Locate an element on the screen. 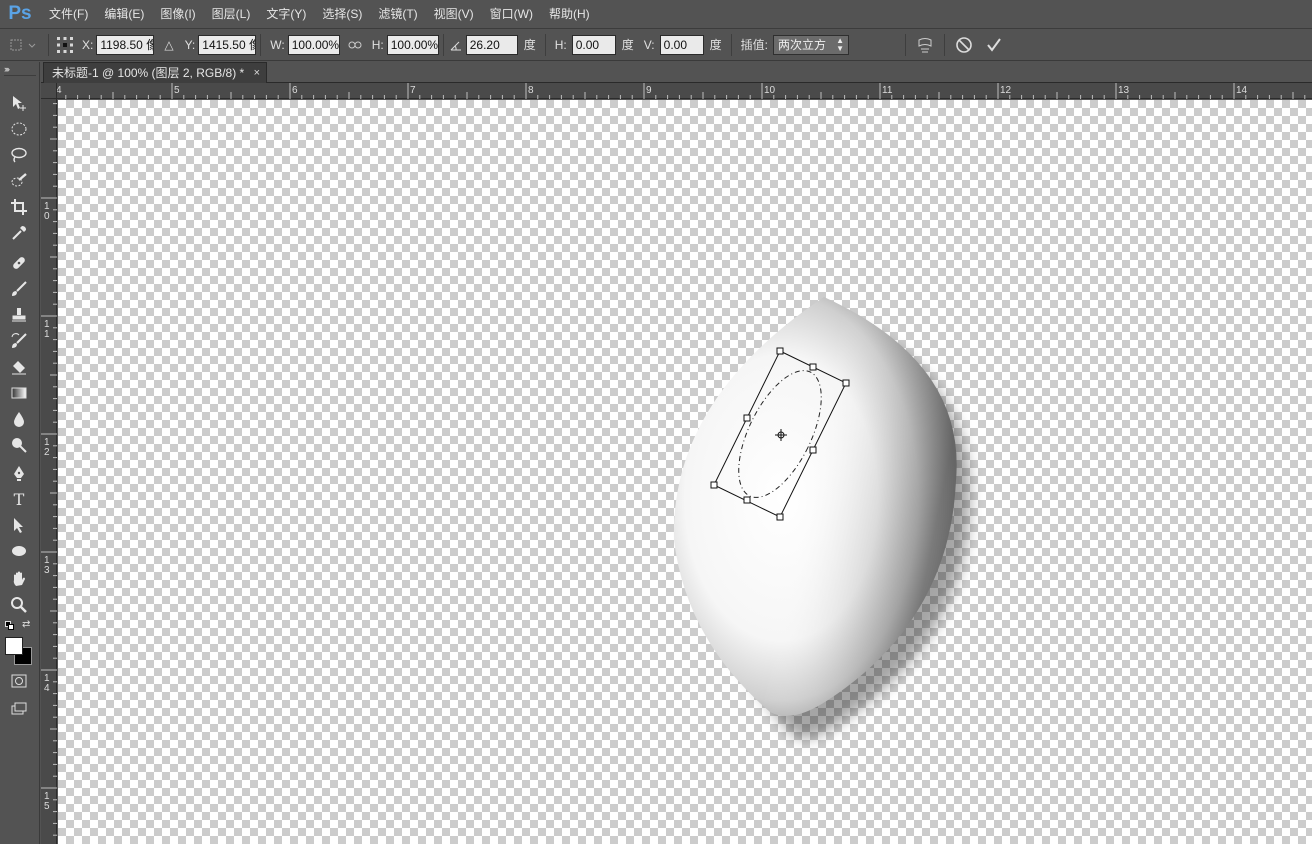  move-tool-icon is located at coordinates (19, 103).